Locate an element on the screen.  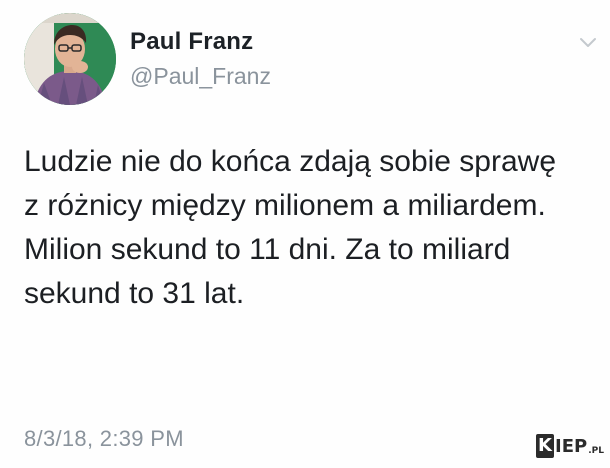
watermark-text: IEP is located at coordinates (571, 446).